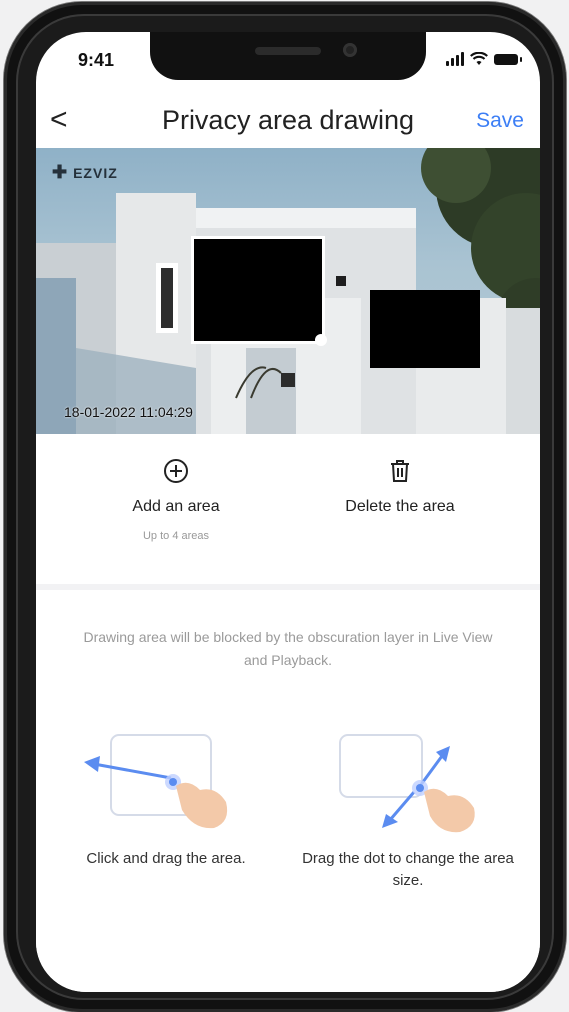 The image size is (569, 1012). I want to click on wifi-icon, so click(479, 58).